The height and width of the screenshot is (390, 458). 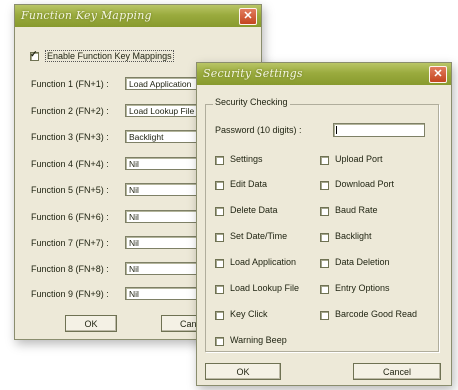 I want to click on title-bar: Security Settings ✕, so click(x=324, y=74).